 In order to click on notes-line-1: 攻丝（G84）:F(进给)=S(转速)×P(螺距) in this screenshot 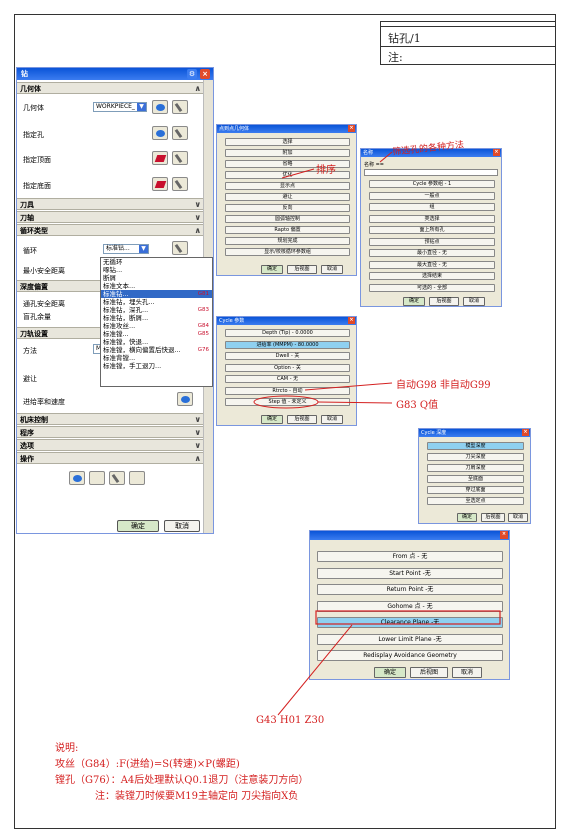, I will do `click(147, 764)`.